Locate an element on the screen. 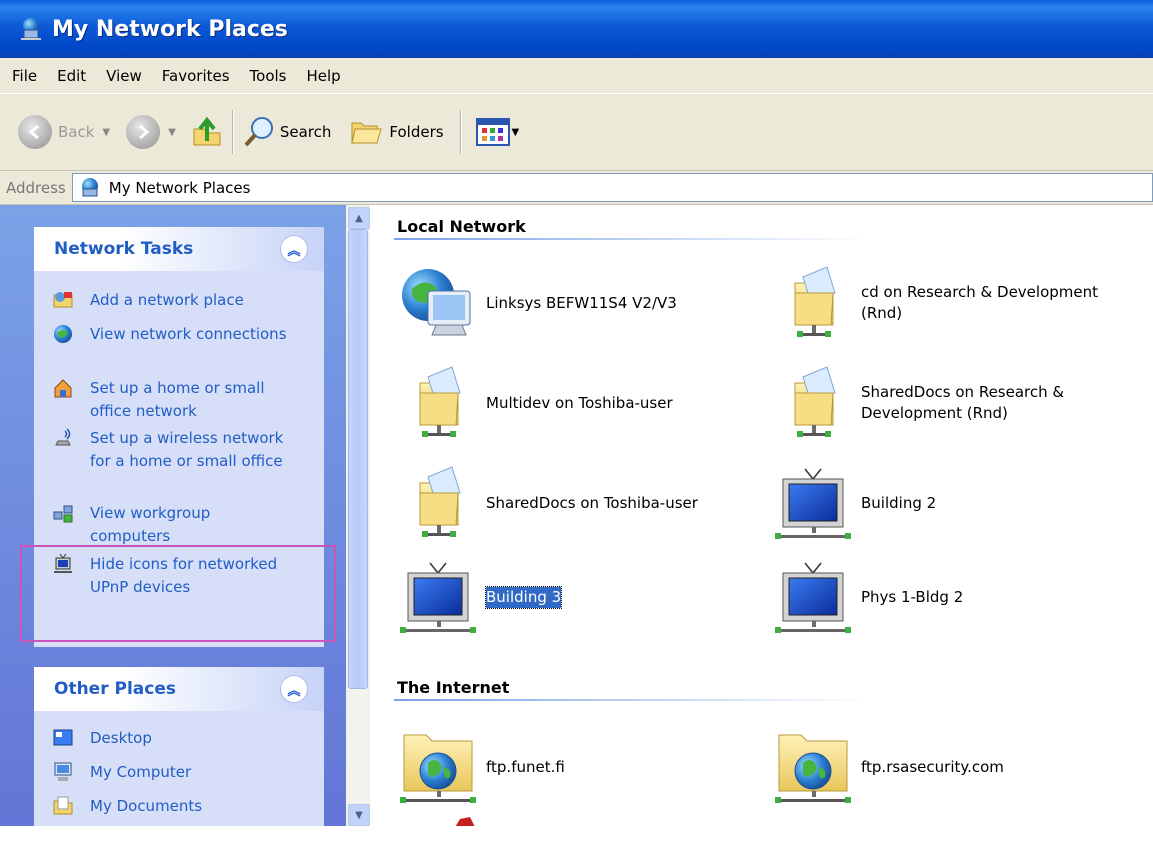  internet-item-rsasecurity: ftp.rsasecurity.com is located at coordinates (888, 767).